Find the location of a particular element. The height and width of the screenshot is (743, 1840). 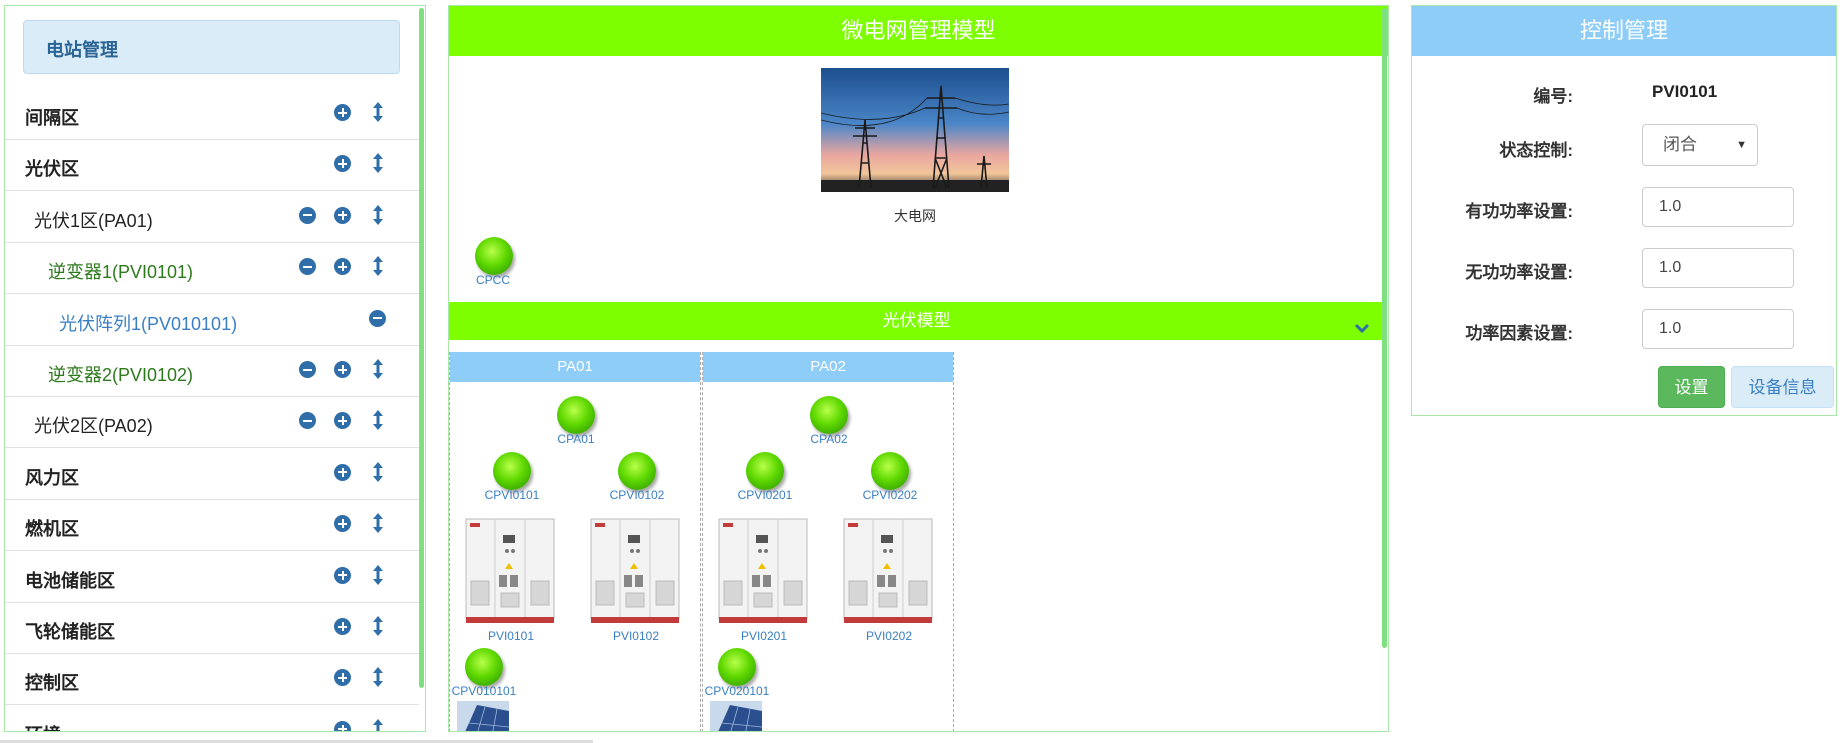

tree-item: 风力区 is located at coordinates (212, 474).